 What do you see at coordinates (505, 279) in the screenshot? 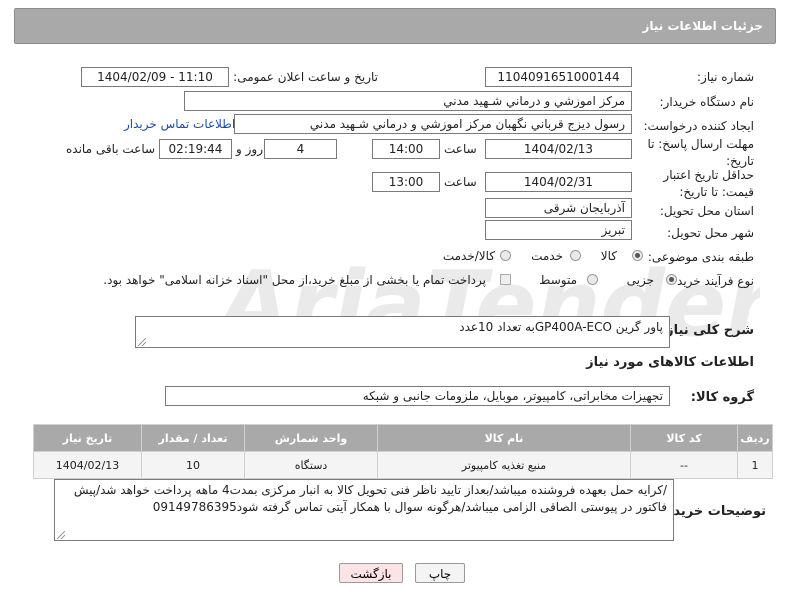
I see `treasury-checkbox` at bounding box center [505, 279].